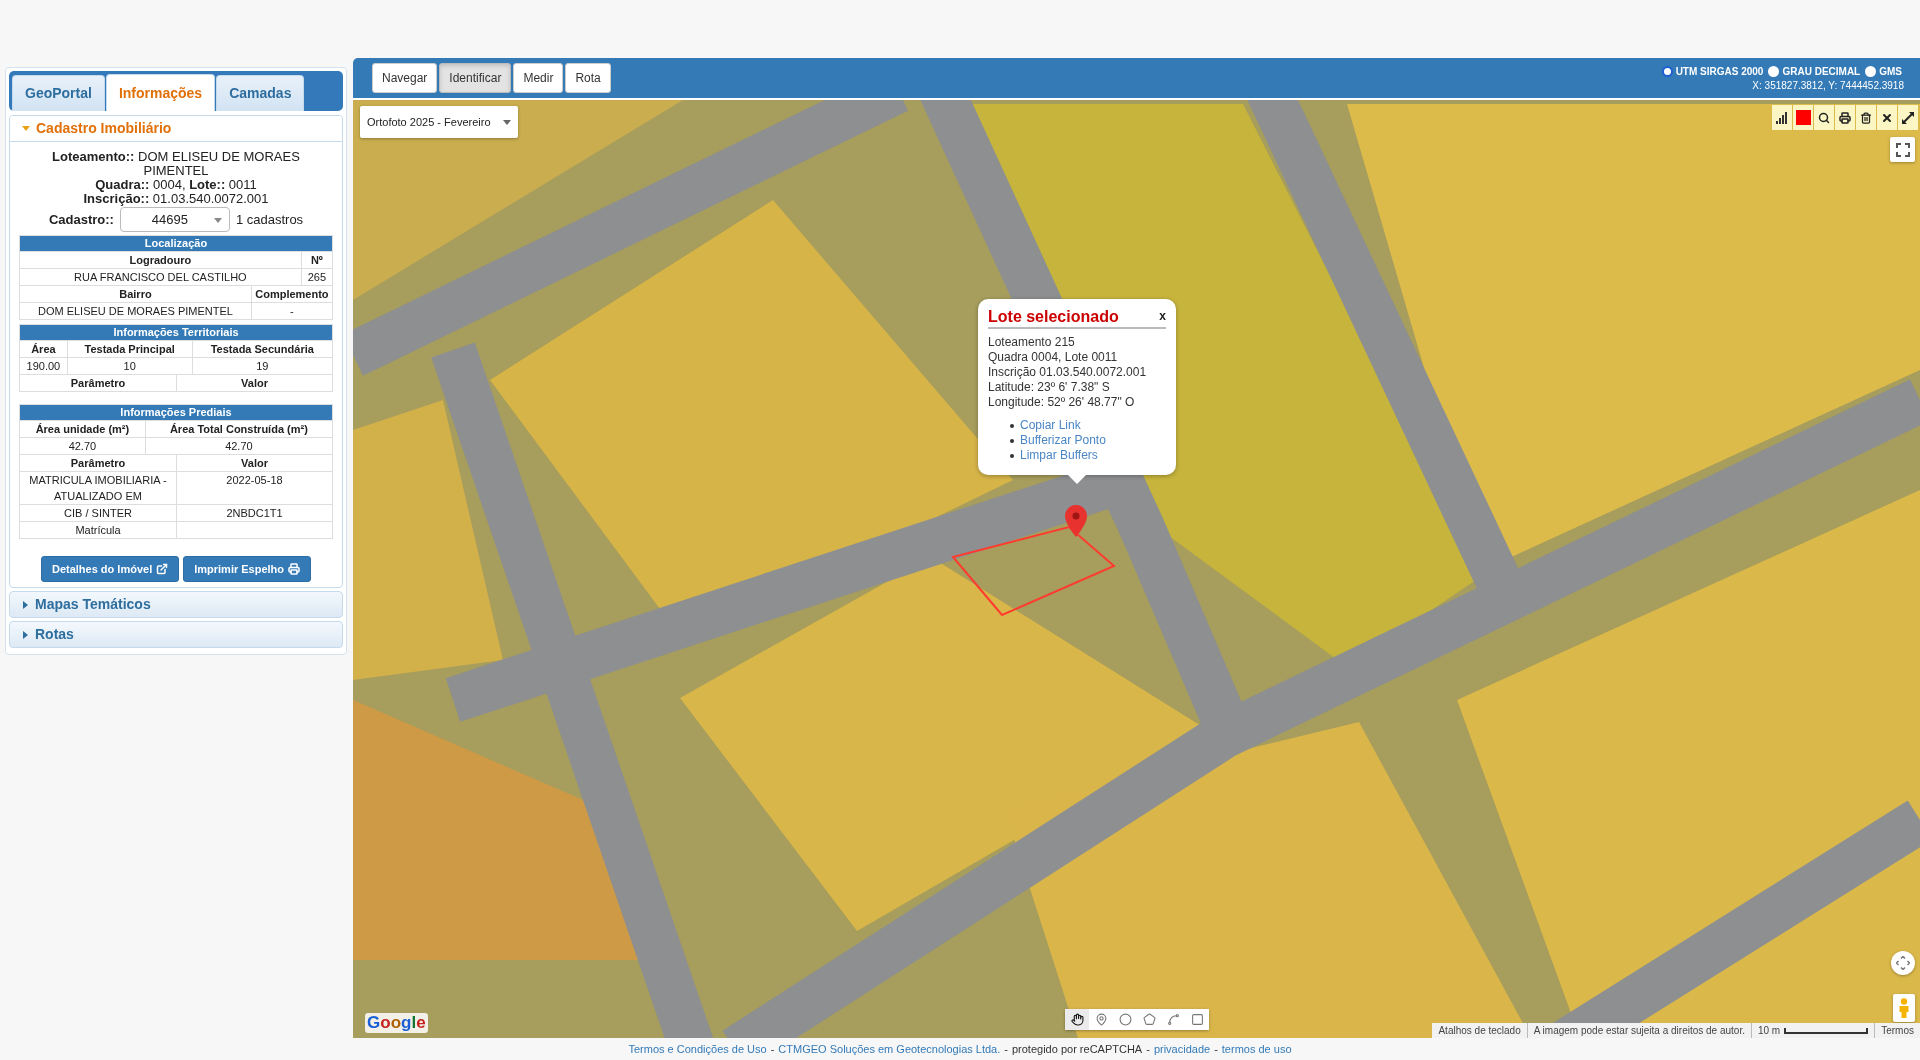 This screenshot has height=1060, width=1920. I want to click on cursor-coordinates: X: 351827.3812, Y: 7444452.3918, so click(1828, 85).